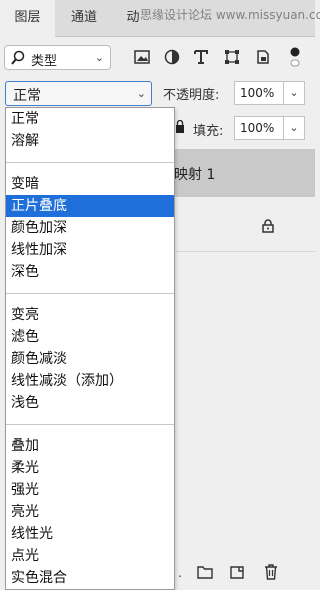  I want to click on search-icon, so click(18, 60).